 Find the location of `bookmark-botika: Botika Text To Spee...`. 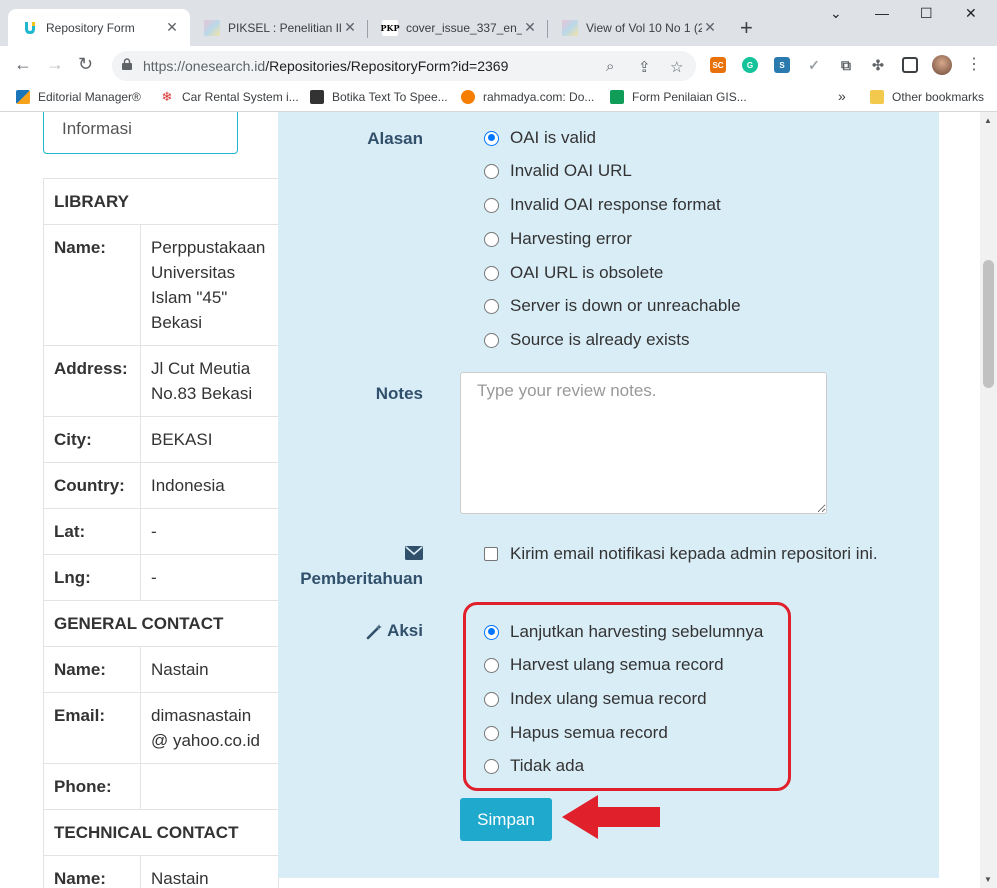

bookmark-botika: Botika Text To Spee... is located at coordinates (379, 97).